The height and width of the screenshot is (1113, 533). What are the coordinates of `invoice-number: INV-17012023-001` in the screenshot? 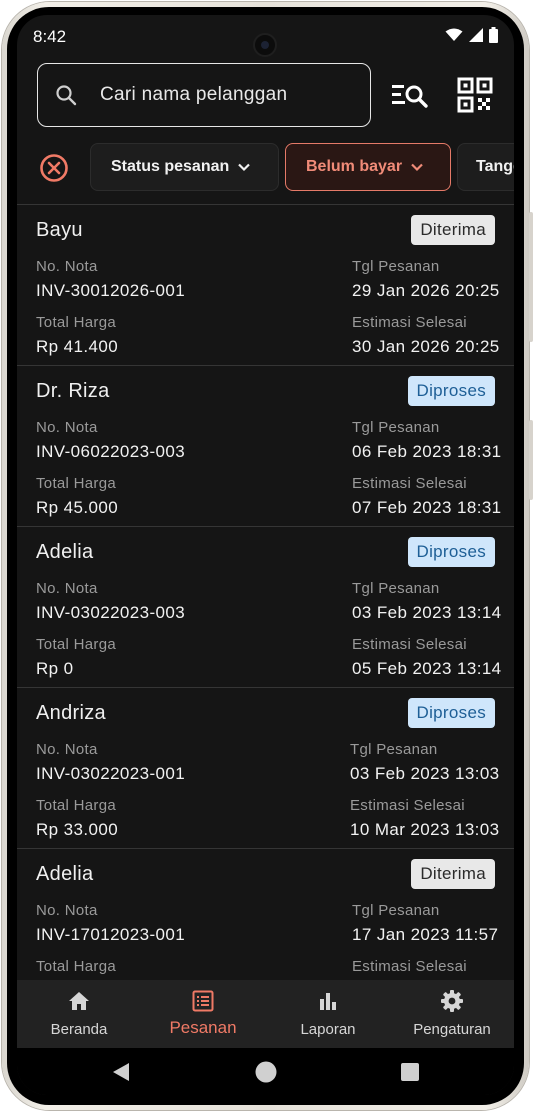 It's located at (111, 934).